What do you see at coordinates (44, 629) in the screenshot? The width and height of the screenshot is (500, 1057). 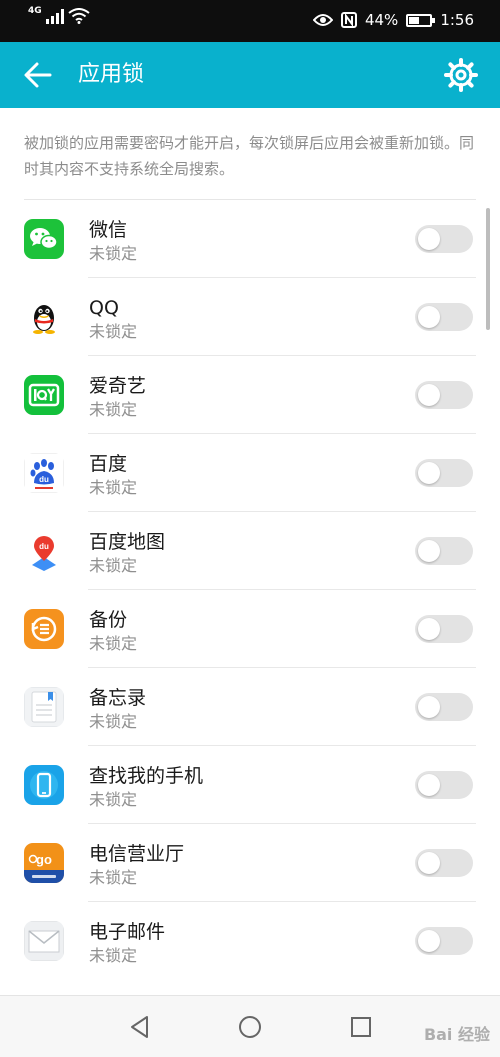 I see `backup-icon` at bounding box center [44, 629].